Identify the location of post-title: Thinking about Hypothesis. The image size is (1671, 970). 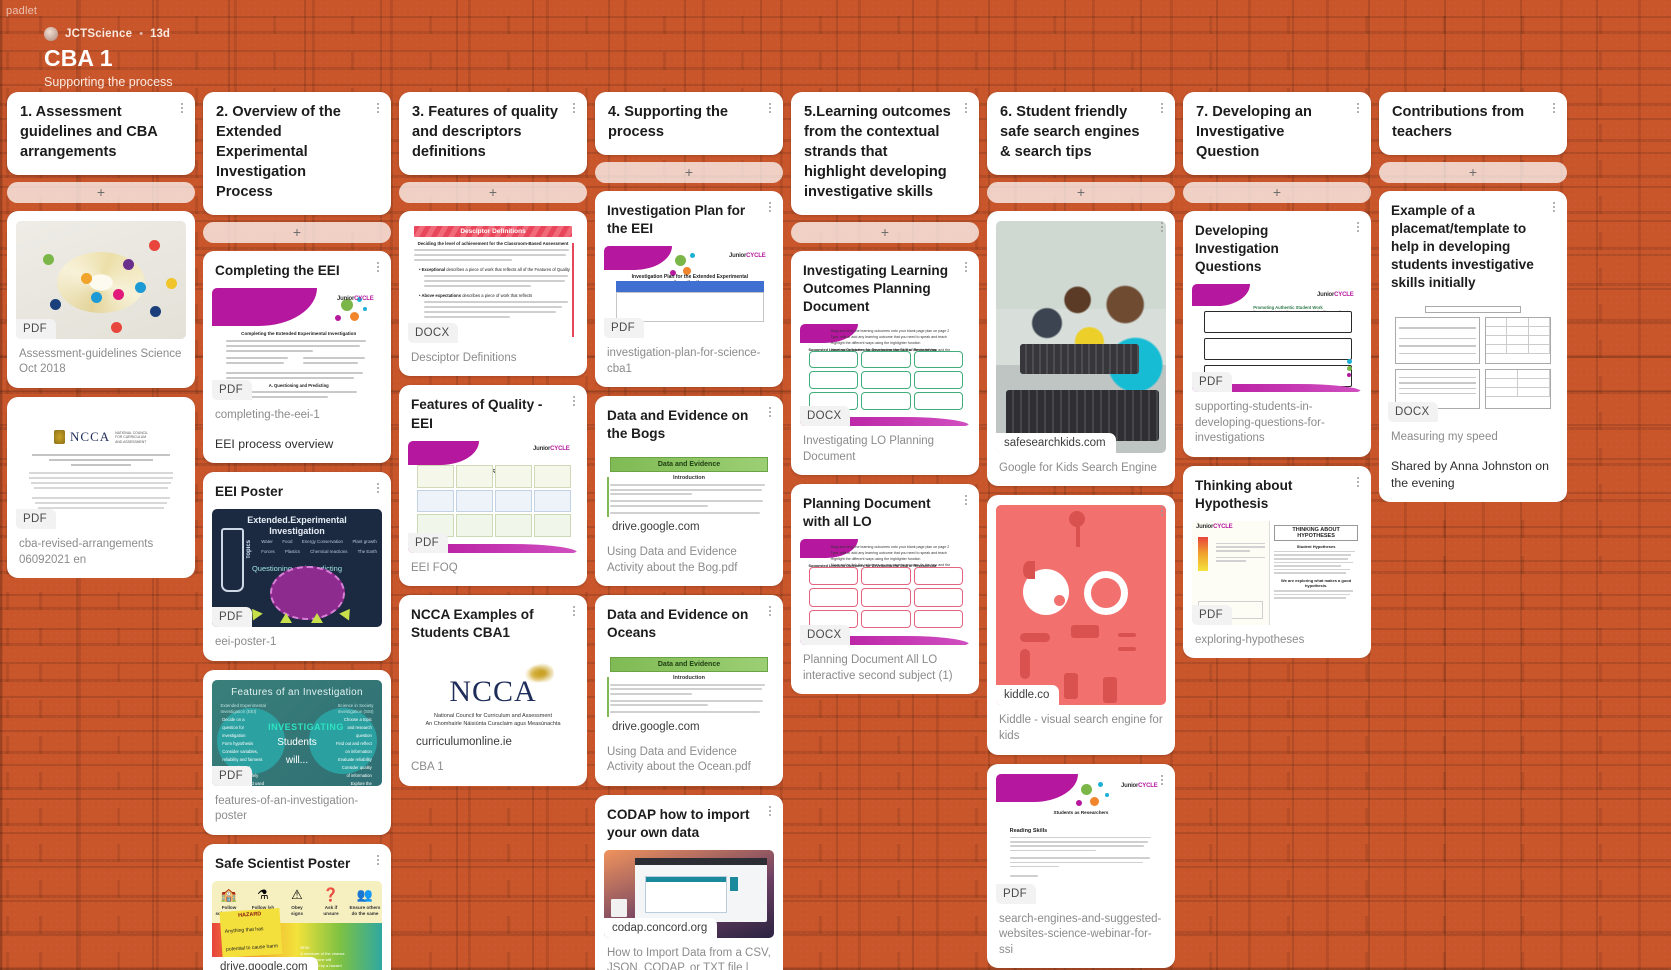
(1244, 494).